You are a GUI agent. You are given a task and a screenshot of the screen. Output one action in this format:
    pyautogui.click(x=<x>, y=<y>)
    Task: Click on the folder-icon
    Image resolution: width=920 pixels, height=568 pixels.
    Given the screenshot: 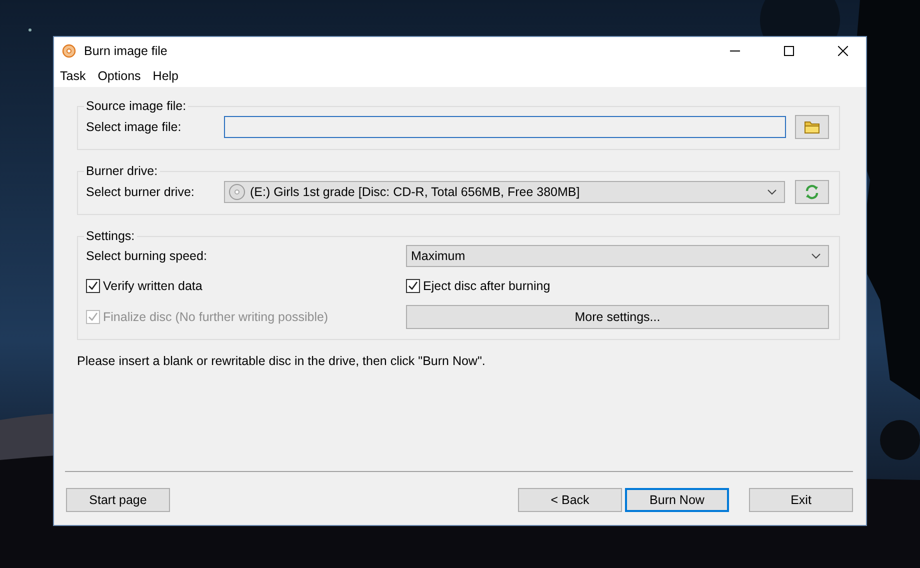 What is the action you would take?
    pyautogui.click(x=812, y=127)
    